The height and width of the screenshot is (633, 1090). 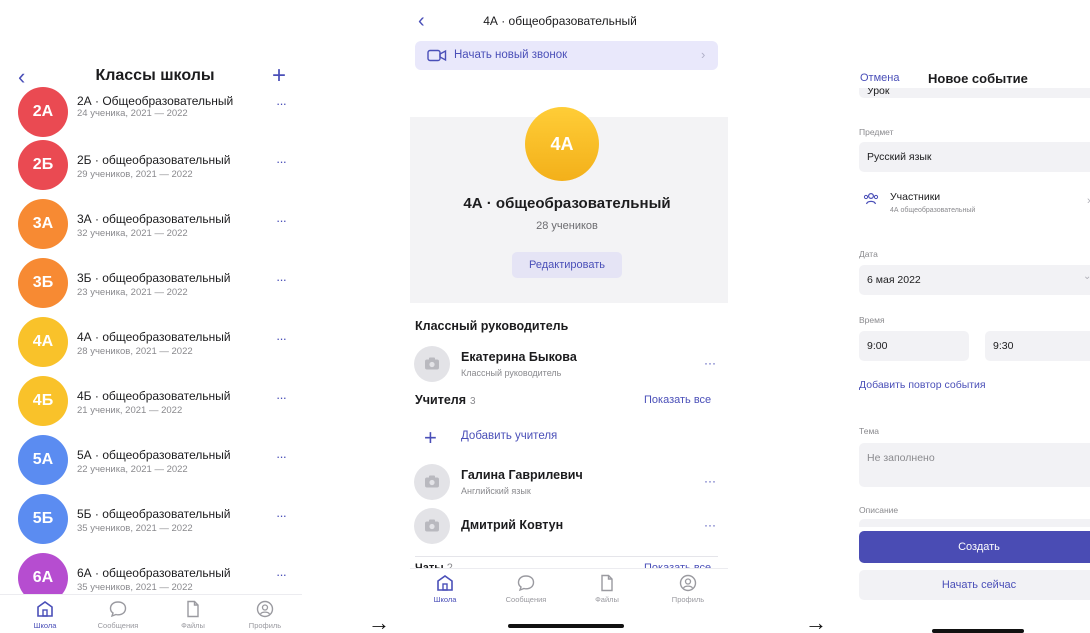 I want to click on flow-arrow: →, so click(x=816, y=621).